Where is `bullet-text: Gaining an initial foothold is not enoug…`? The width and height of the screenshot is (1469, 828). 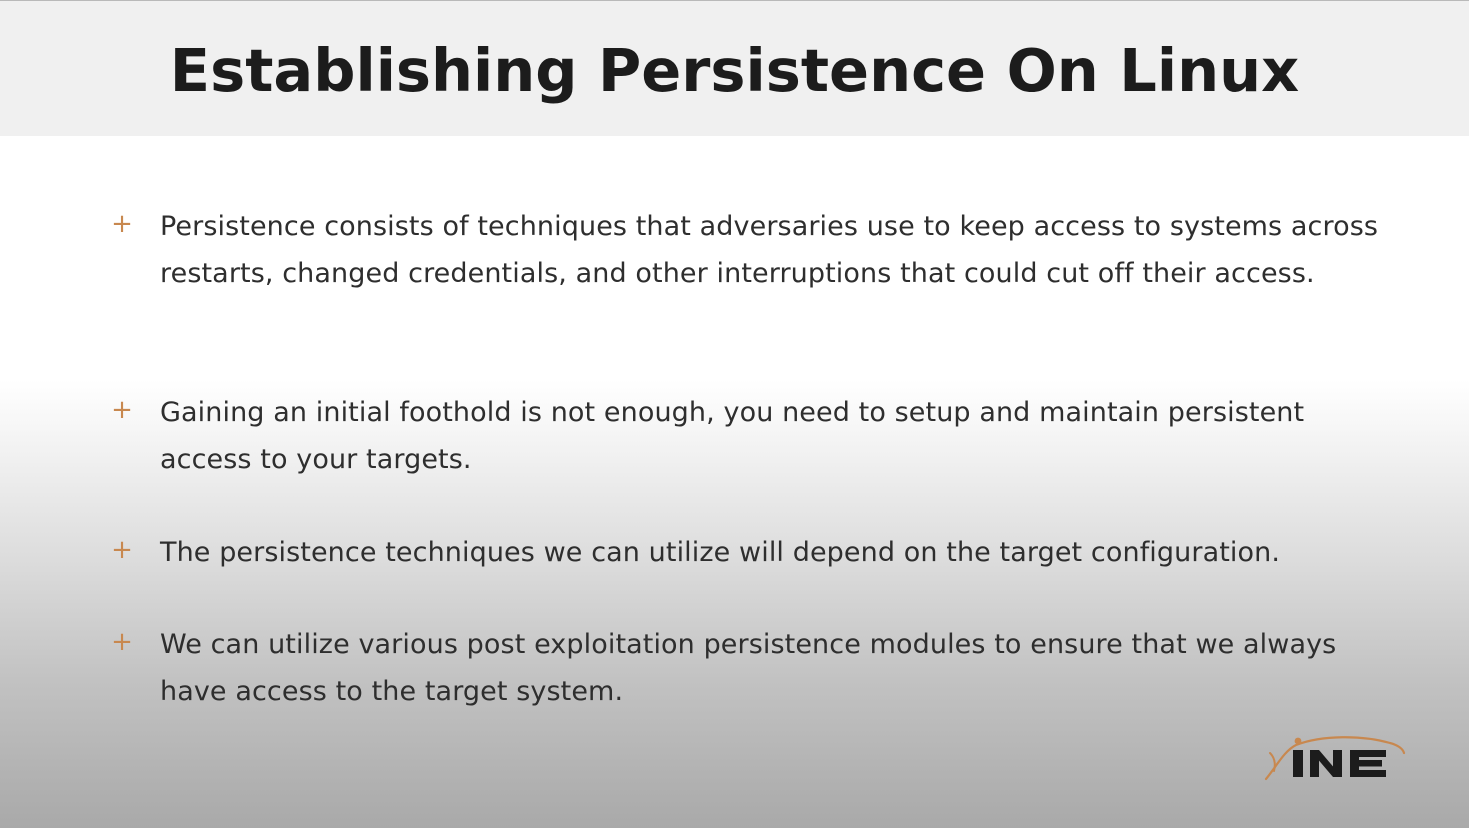 bullet-text: Gaining an initial foothold is not enoug… is located at coordinates (732, 436).